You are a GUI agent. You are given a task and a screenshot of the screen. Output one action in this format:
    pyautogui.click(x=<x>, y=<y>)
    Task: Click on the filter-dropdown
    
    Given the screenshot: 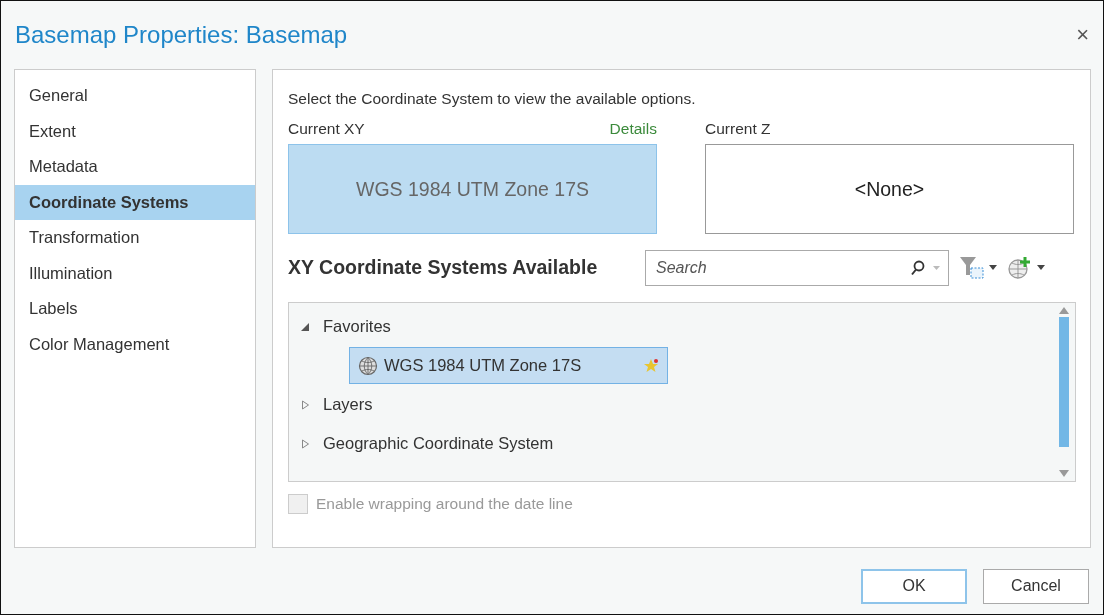 What is the action you would take?
    pyautogui.click(x=978, y=267)
    